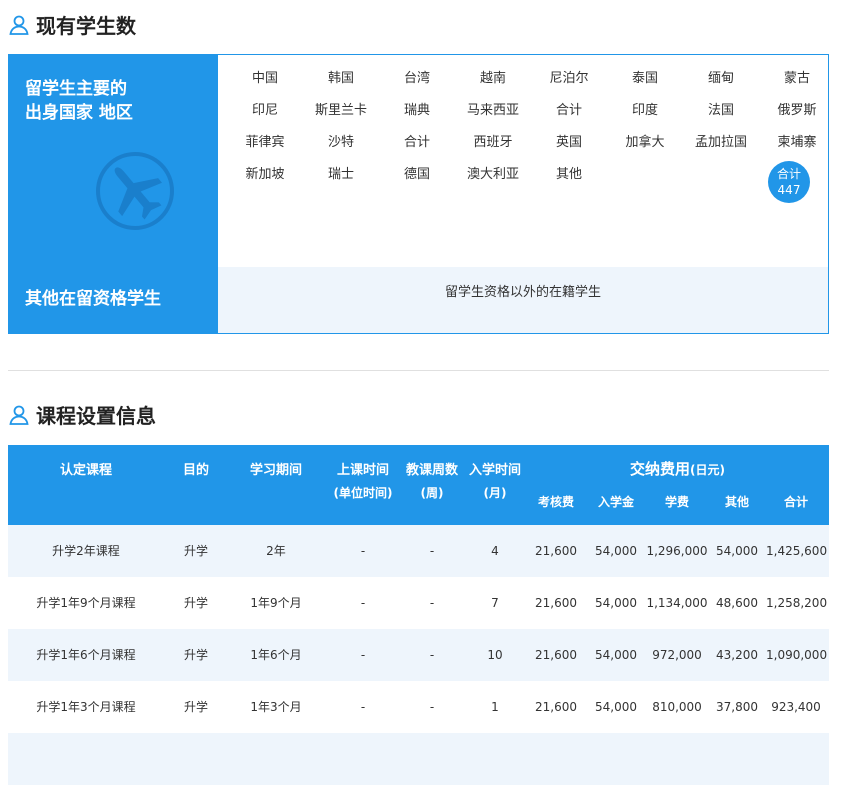 Image resolution: width=842 pixels, height=799 pixels. Describe the element at coordinates (264, 110) in the screenshot. I see `country-cell: 印尼` at that location.